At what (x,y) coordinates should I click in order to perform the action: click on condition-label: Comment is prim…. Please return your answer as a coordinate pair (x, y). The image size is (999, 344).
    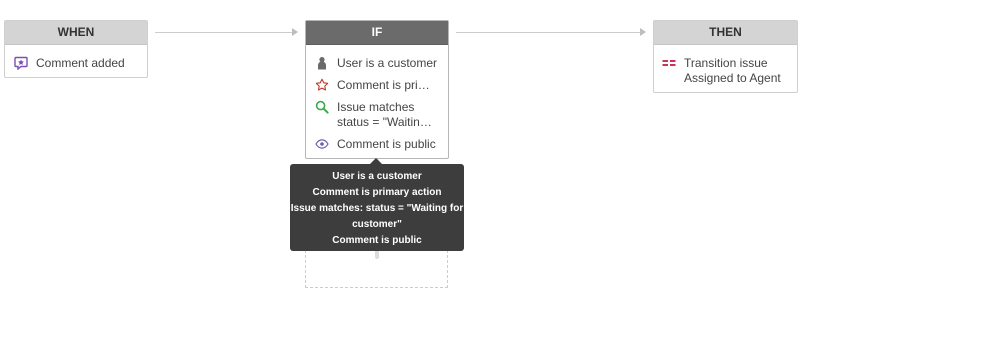
    Looking at the image, I should click on (387, 85).